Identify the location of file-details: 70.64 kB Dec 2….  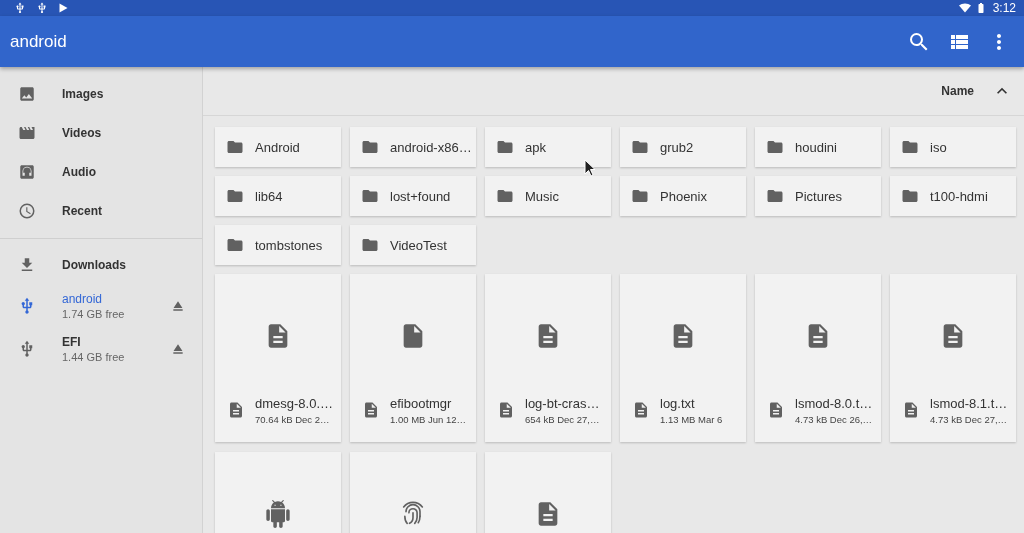
(293, 419).